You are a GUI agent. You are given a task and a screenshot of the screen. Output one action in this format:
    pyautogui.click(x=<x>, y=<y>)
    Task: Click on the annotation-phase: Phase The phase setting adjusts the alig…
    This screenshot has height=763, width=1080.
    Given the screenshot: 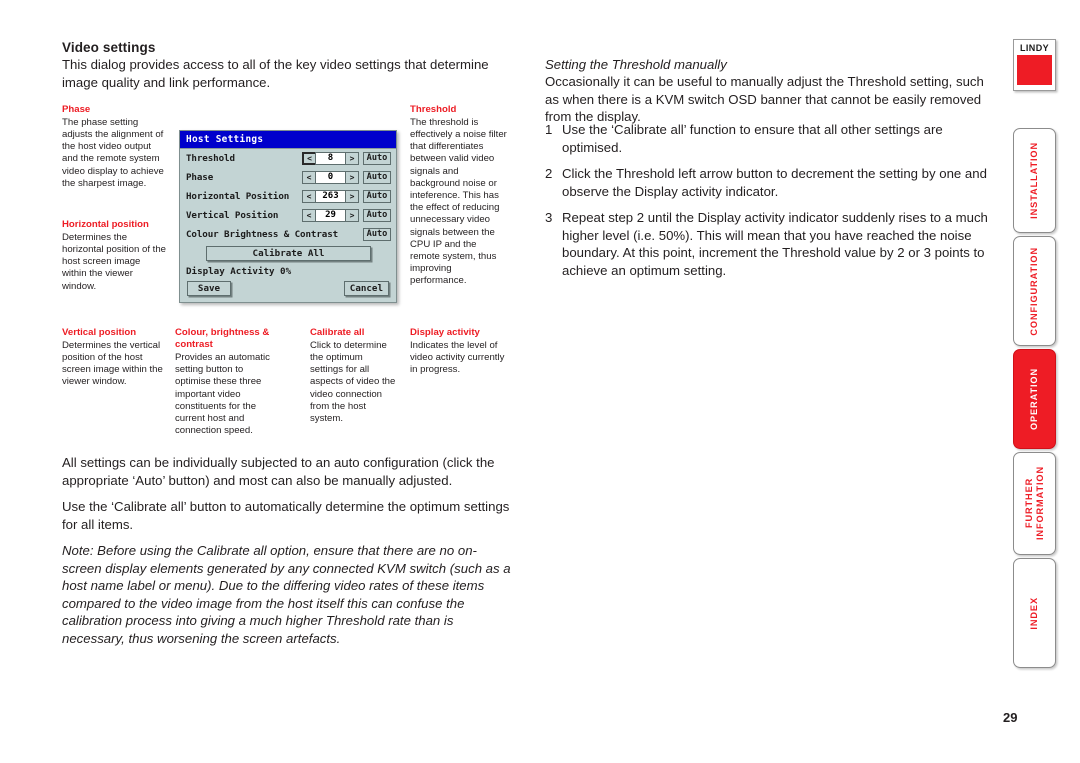 What is the action you would take?
    pyautogui.click(x=114, y=147)
    